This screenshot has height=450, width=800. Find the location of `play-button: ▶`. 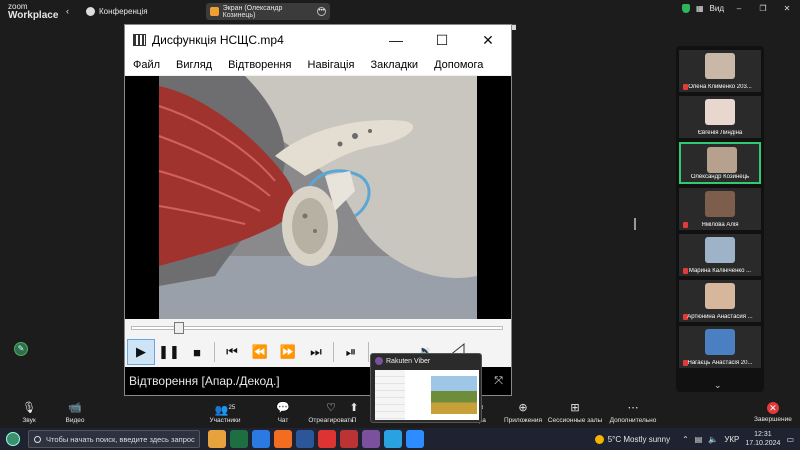

play-button: ▶ is located at coordinates (141, 352).